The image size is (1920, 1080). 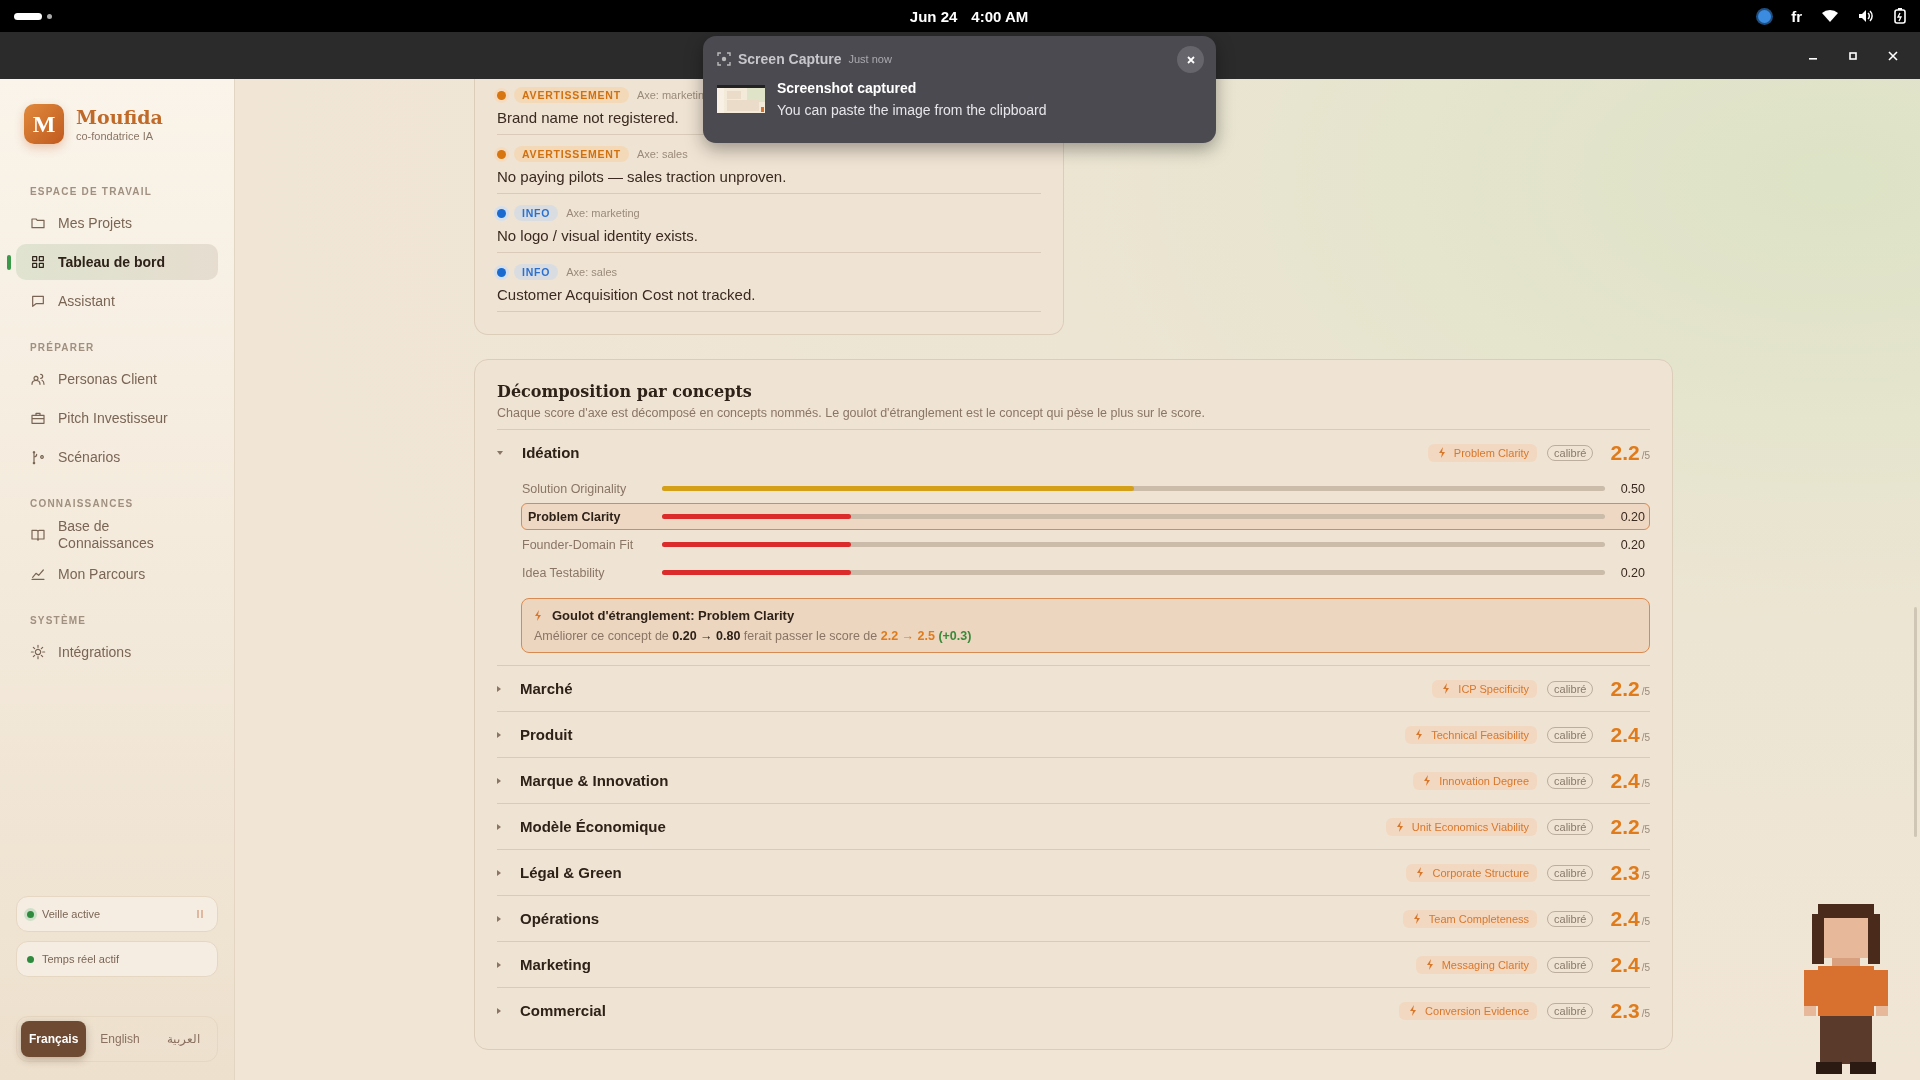 What do you see at coordinates (1866, 16) in the screenshot?
I see `volume-icon` at bounding box center [1866, 16].